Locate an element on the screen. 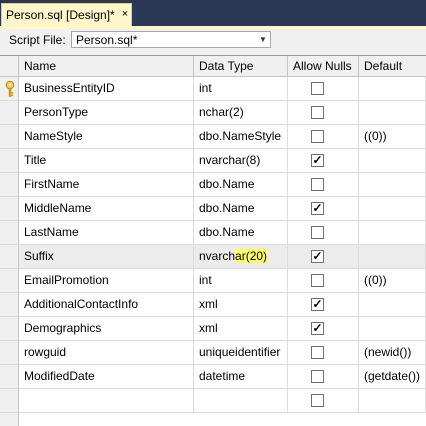 This screenshot has width=426, height=426. table-row: Title nvarchar(8) ✓ is located at coordinates (213, 161).